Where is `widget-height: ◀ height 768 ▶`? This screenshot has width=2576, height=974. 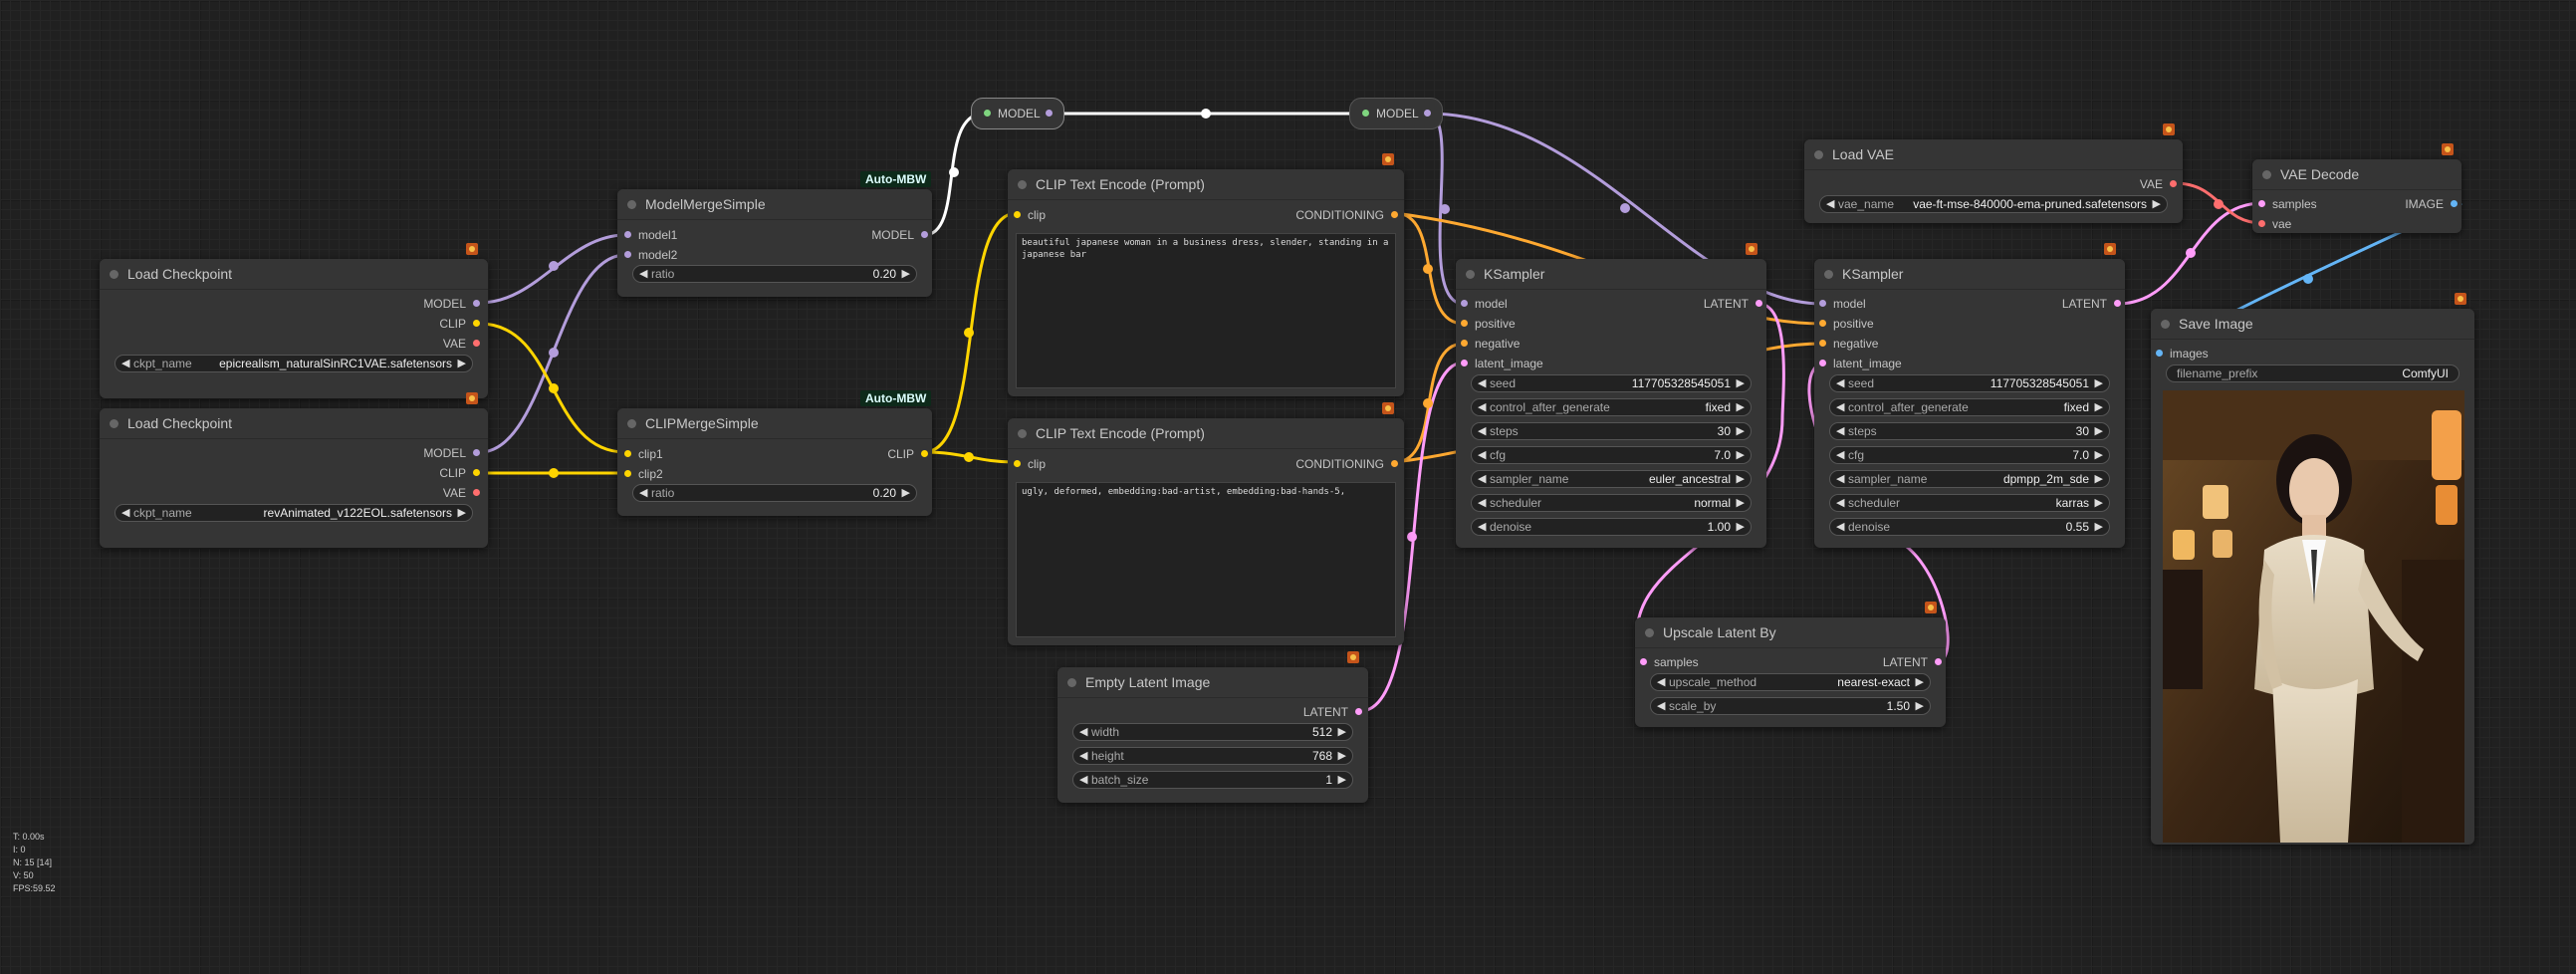
widget-height: ◀ height 768 ▶ is located at coordinates (1212, 756).